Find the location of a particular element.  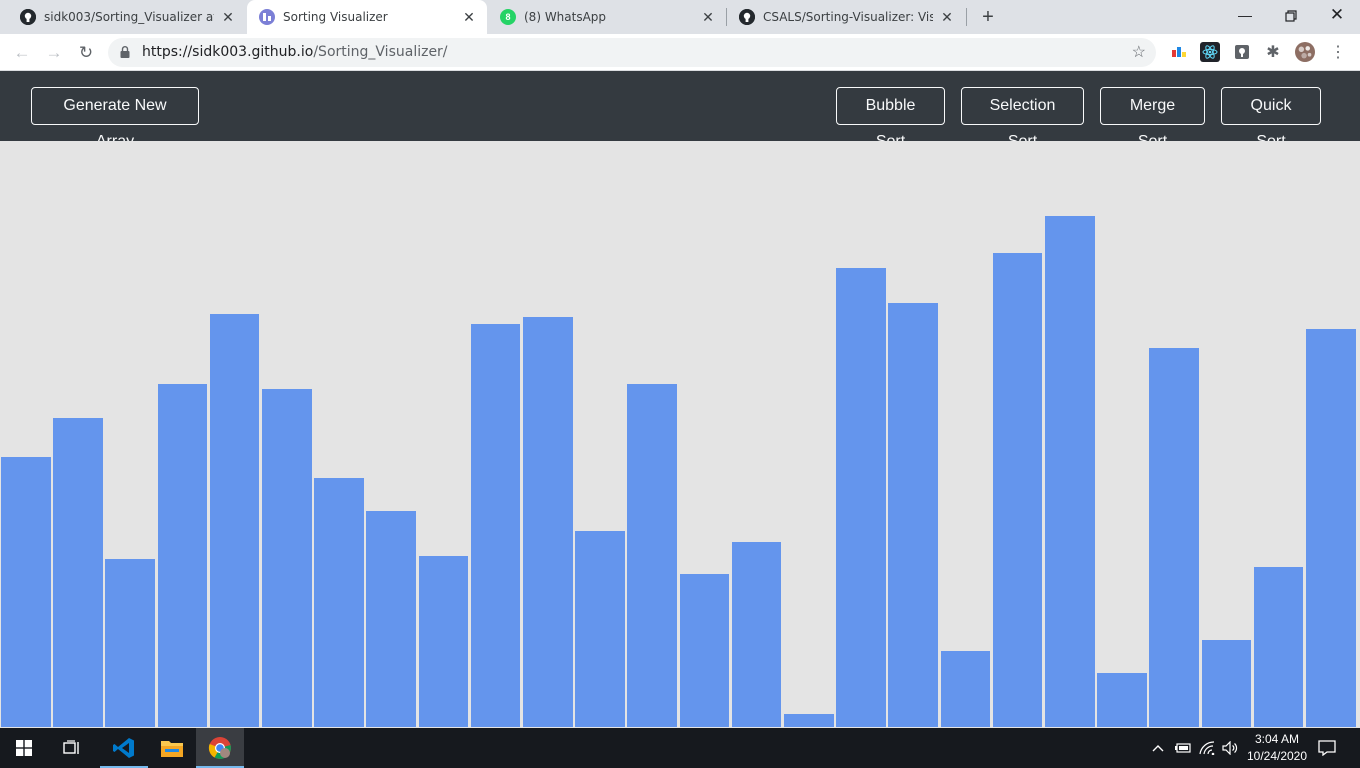

vscode-icon is located at coordinates (124, 748).